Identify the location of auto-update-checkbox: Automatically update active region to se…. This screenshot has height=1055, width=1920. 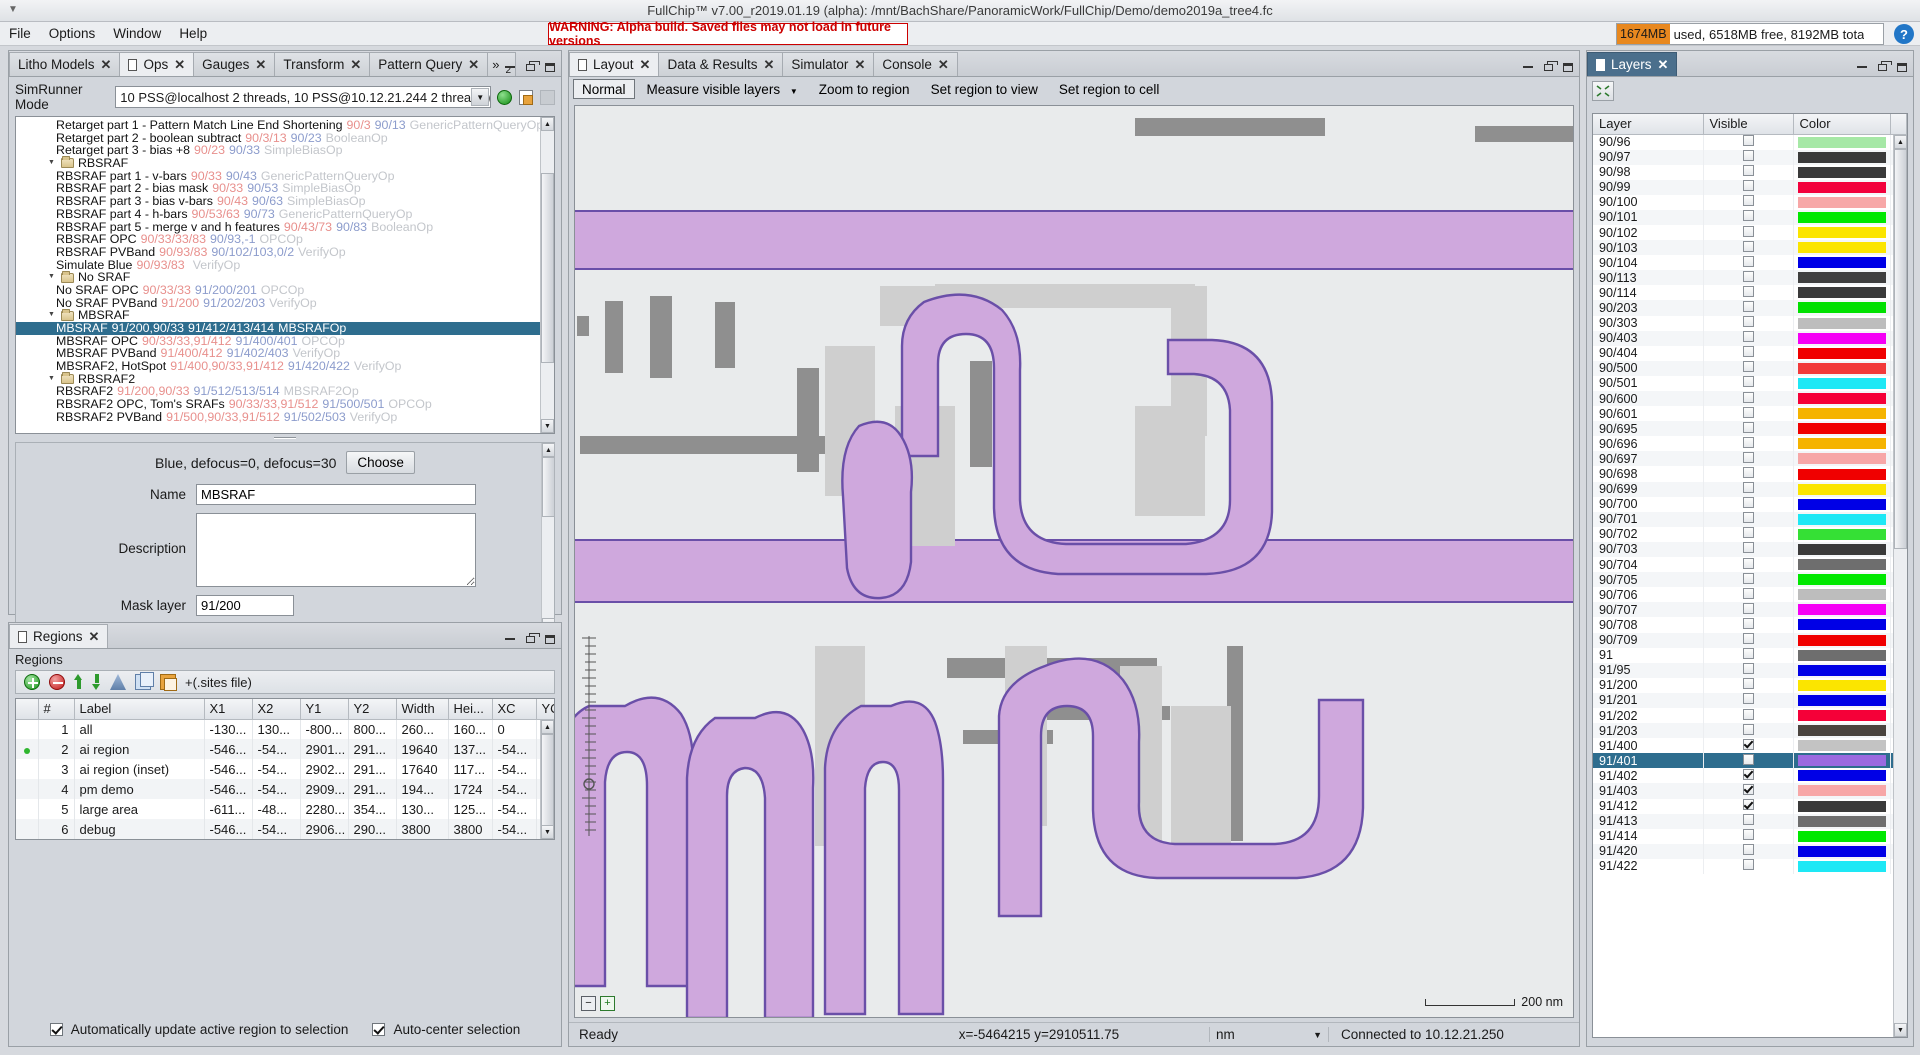
(198, 1029).